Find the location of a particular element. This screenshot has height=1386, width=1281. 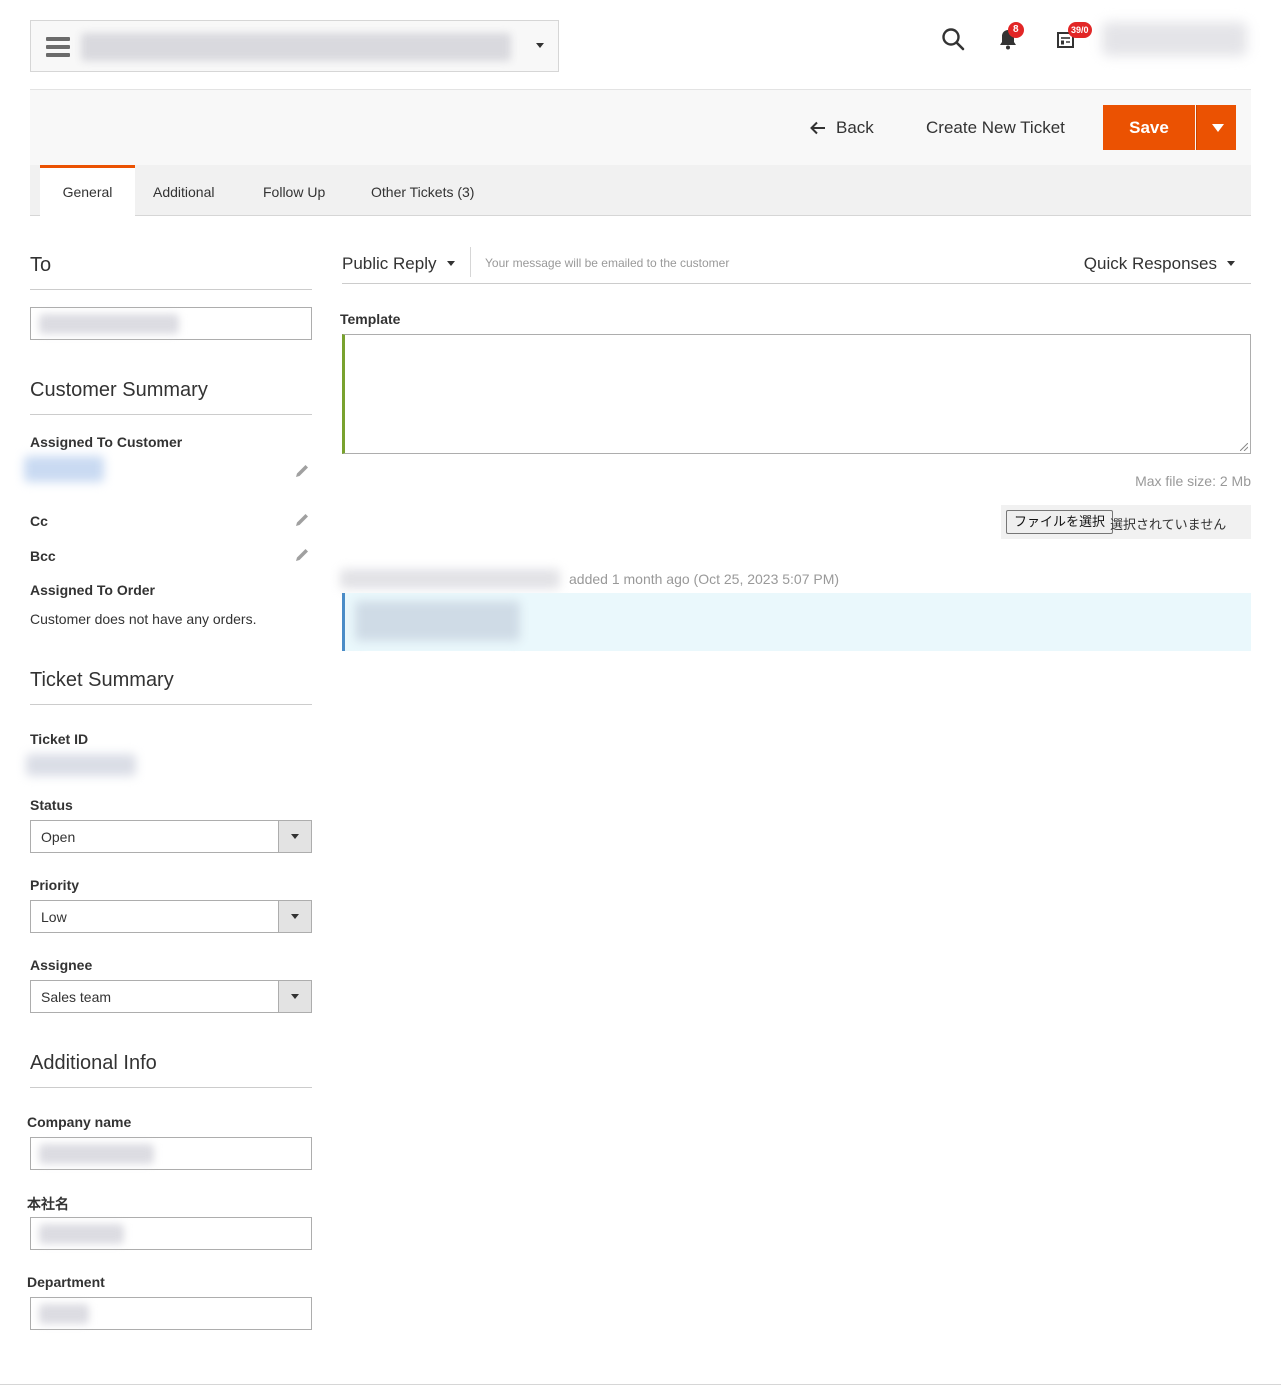

search-icon is located at coordinates (953, 39).